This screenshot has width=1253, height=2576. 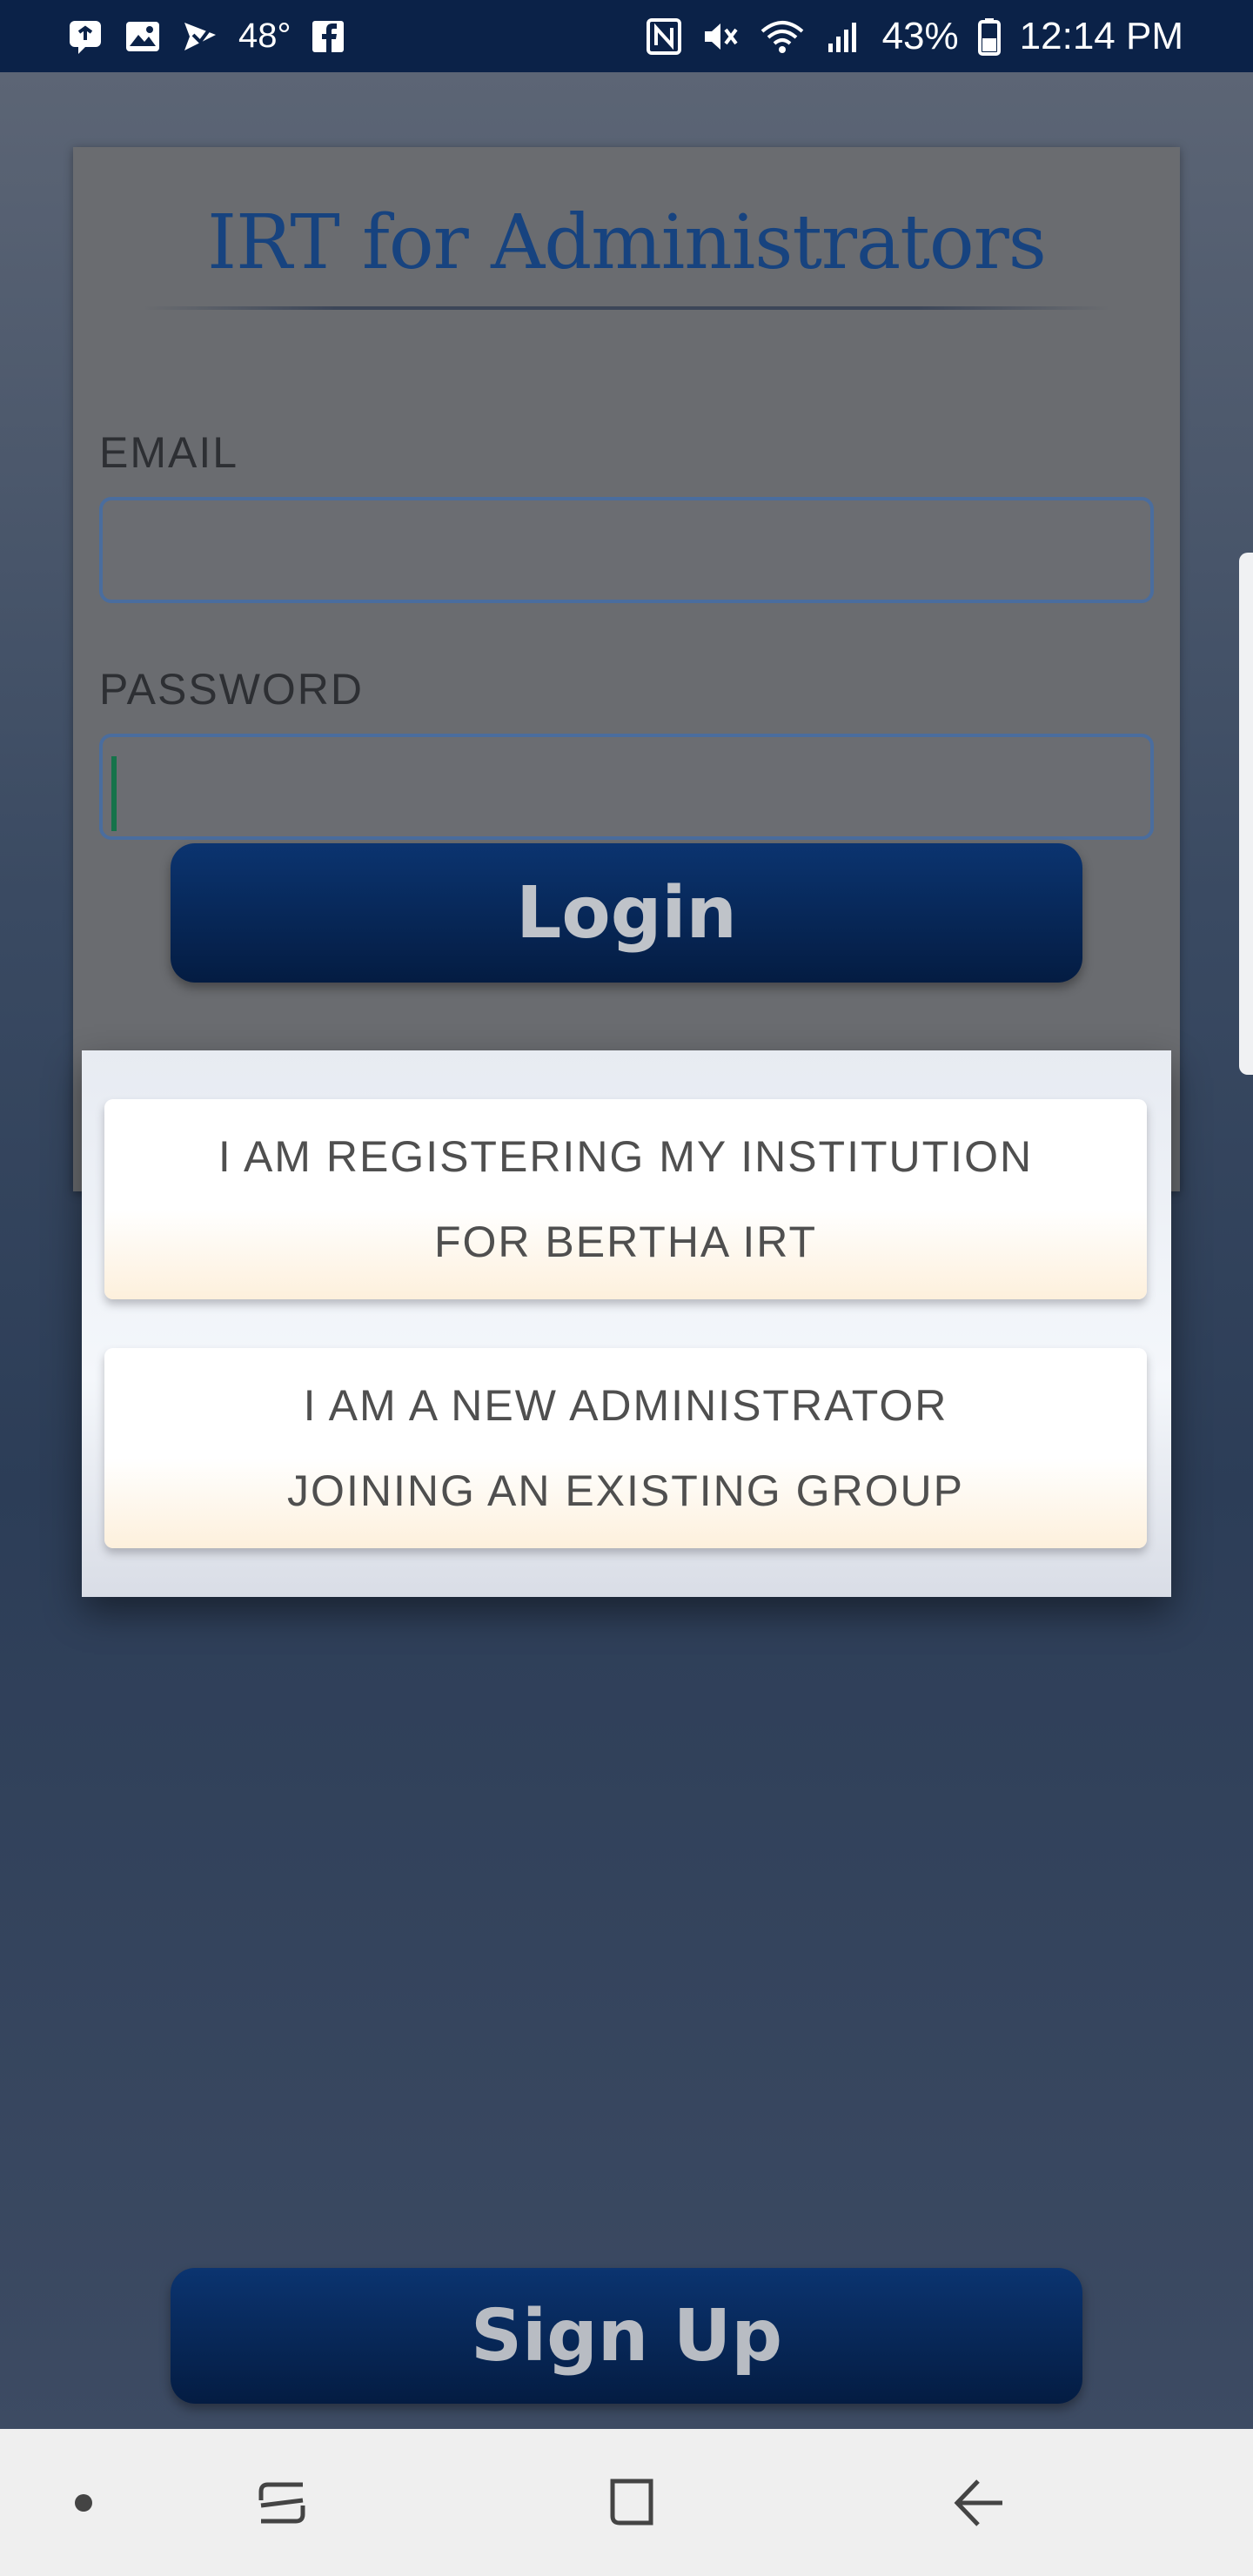 What do you see at coordinates (631, 2502) in the screenshot?
I see `home-icon` at bounding box center [631, 2502].